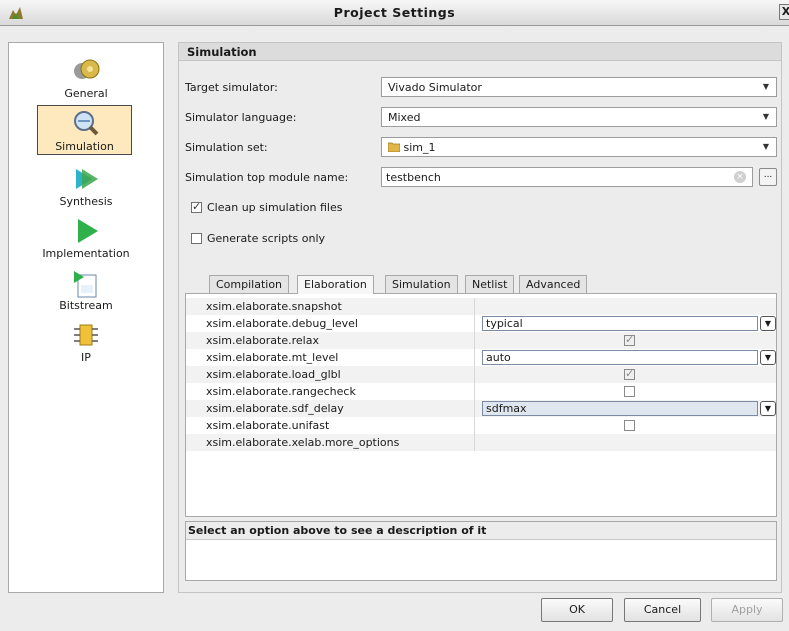  What do you see at coordinates (490, 284) in the screenshot?
I see `tab-netlist: Netlist` at bounding box center [490, 284].